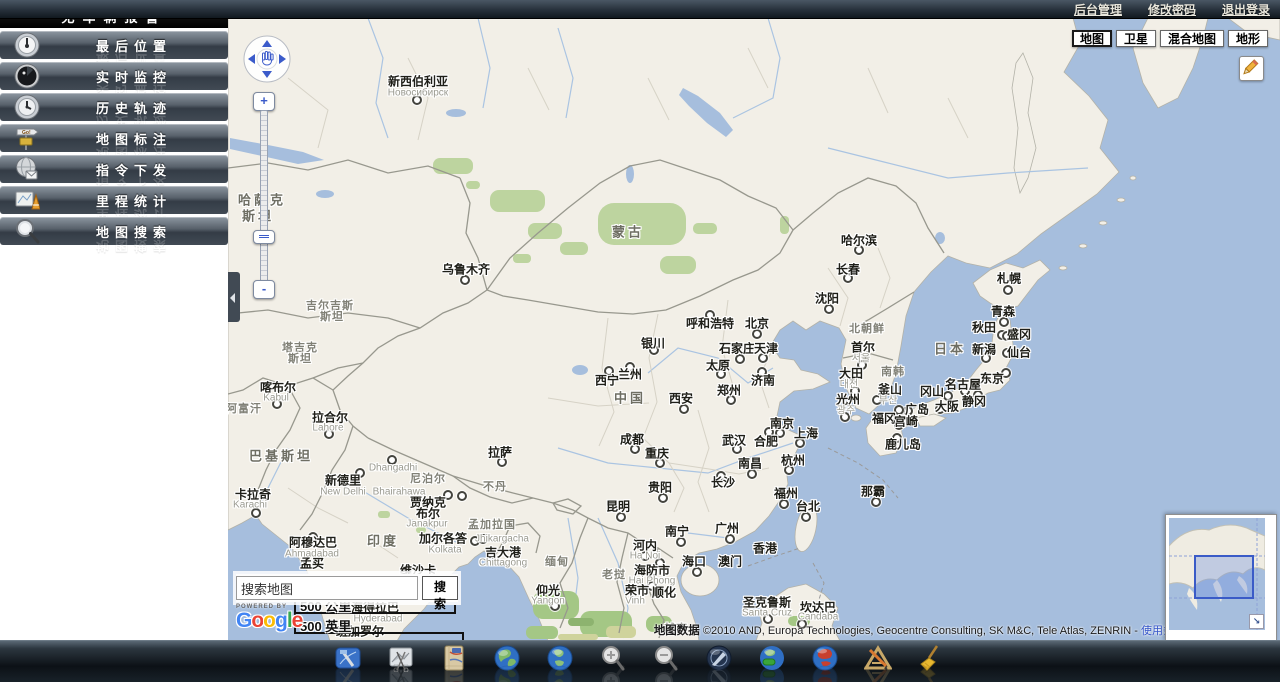 The width and height of the screenshot is (1280, 682). I want to click on sidebar-item-map-search: 地图搜索, so click(114, 231).